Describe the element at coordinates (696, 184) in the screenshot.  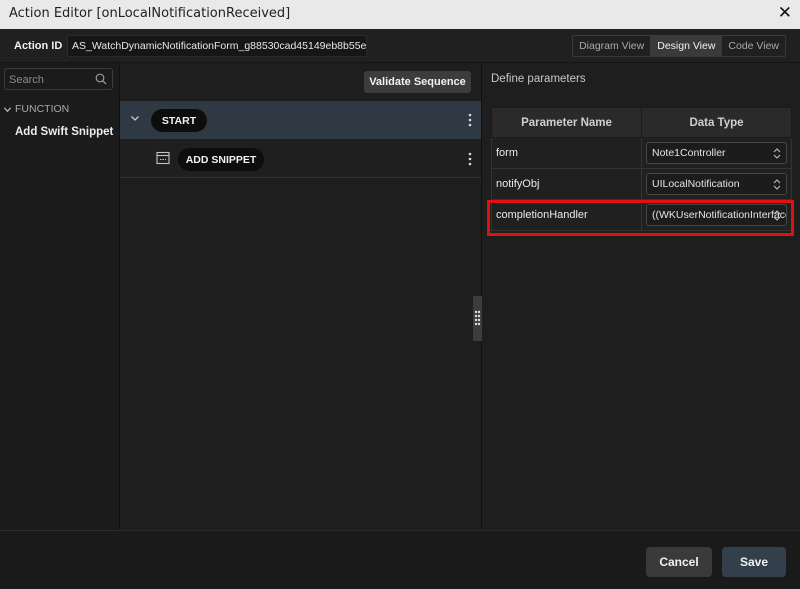
I see `data-type-value: UILocalNotification` at that location.